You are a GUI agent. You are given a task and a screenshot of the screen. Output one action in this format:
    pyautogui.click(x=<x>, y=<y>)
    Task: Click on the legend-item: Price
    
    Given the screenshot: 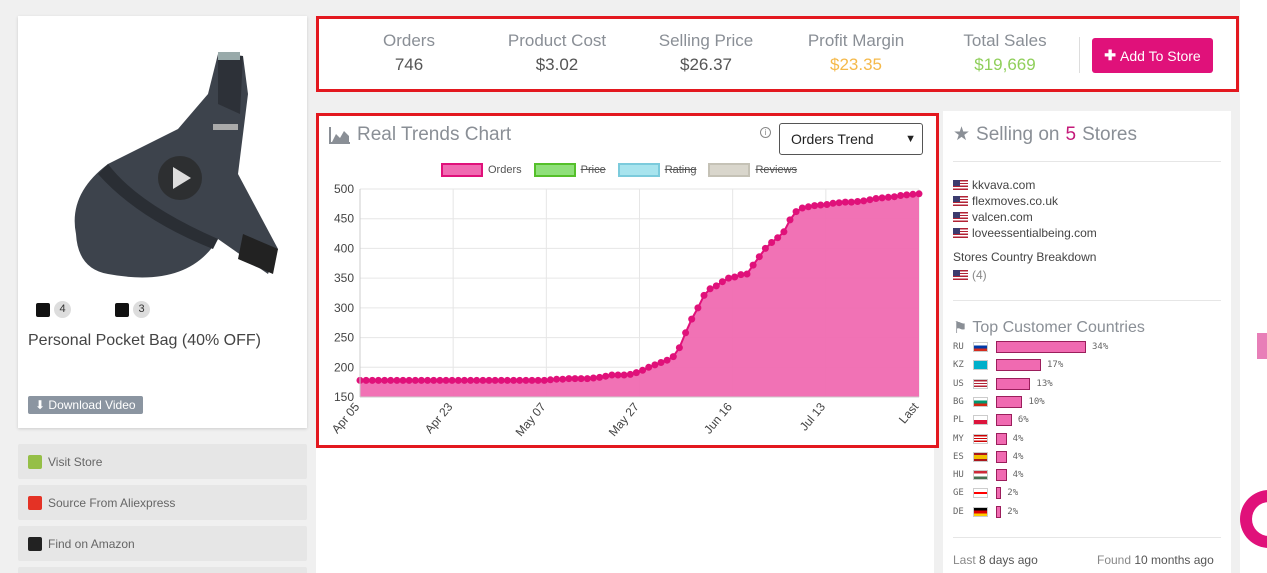 What is the action you would take?
    pyautogui.click(x=569, y=170)
    